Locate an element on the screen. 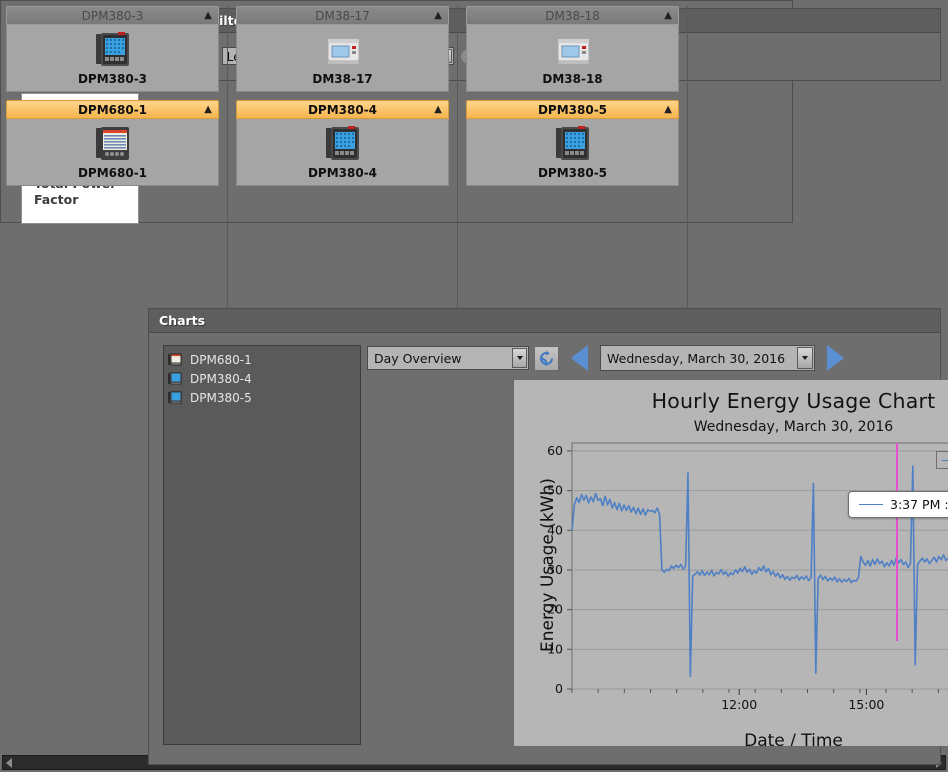  device-card-body: DM38-18 is located at coordinates (572, 58).